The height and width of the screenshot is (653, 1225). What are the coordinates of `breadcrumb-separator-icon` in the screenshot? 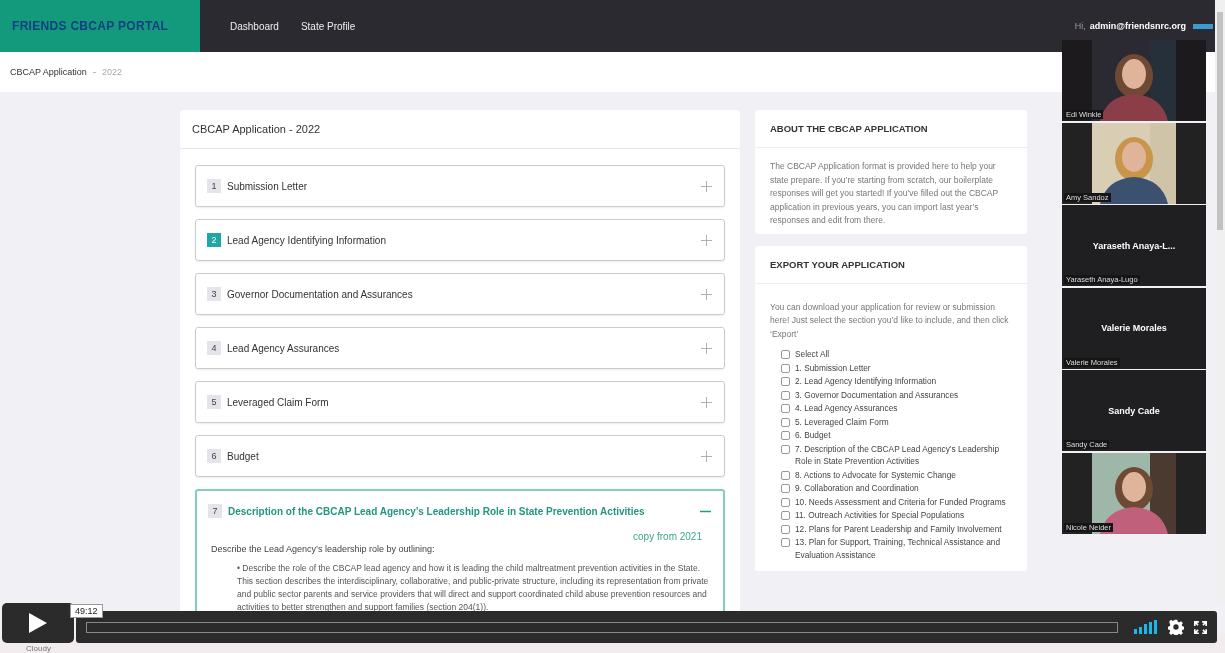 It's located at (94, 72).